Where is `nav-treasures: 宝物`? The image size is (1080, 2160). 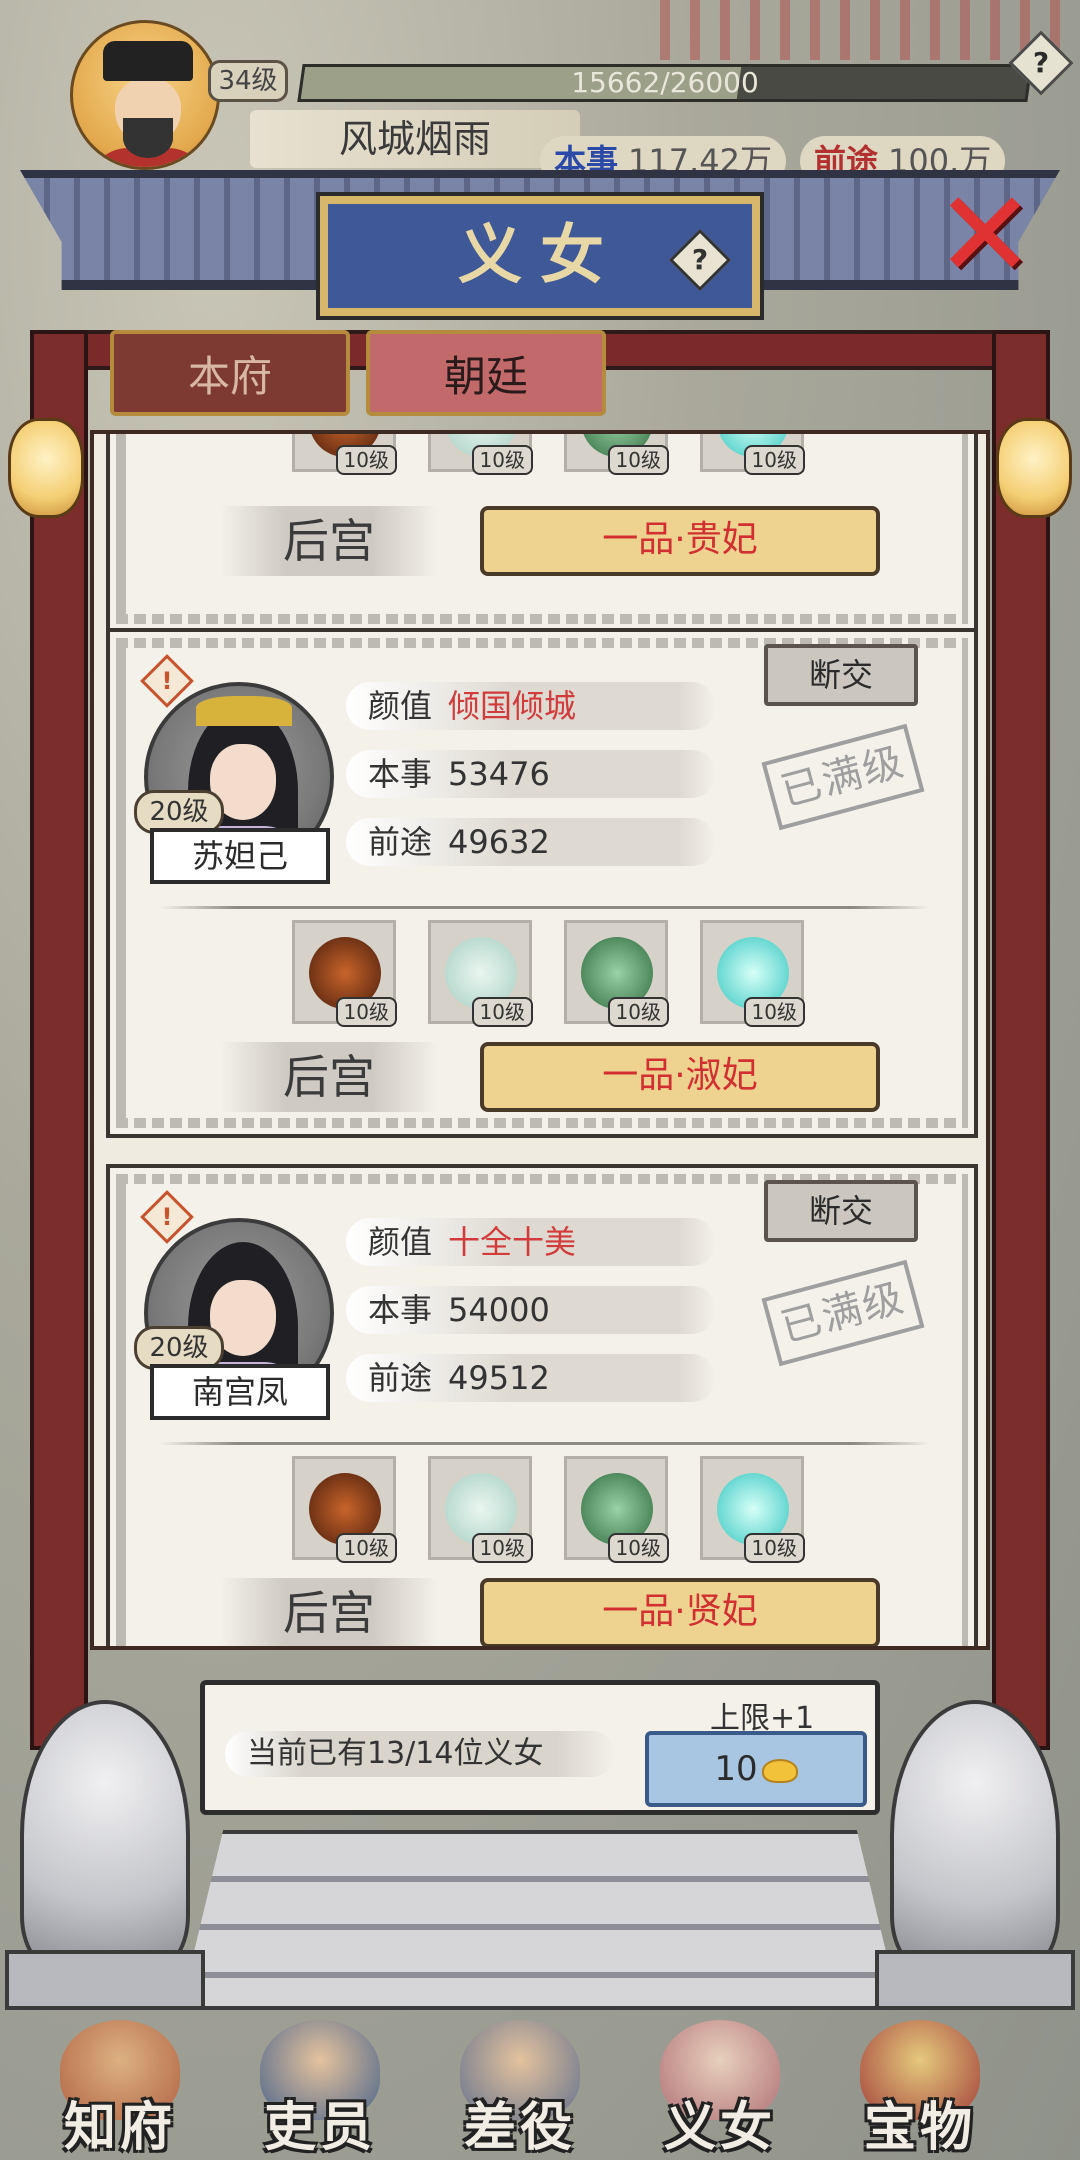
nav-treasures: 宝物 is located at coordinates (920, 2085).